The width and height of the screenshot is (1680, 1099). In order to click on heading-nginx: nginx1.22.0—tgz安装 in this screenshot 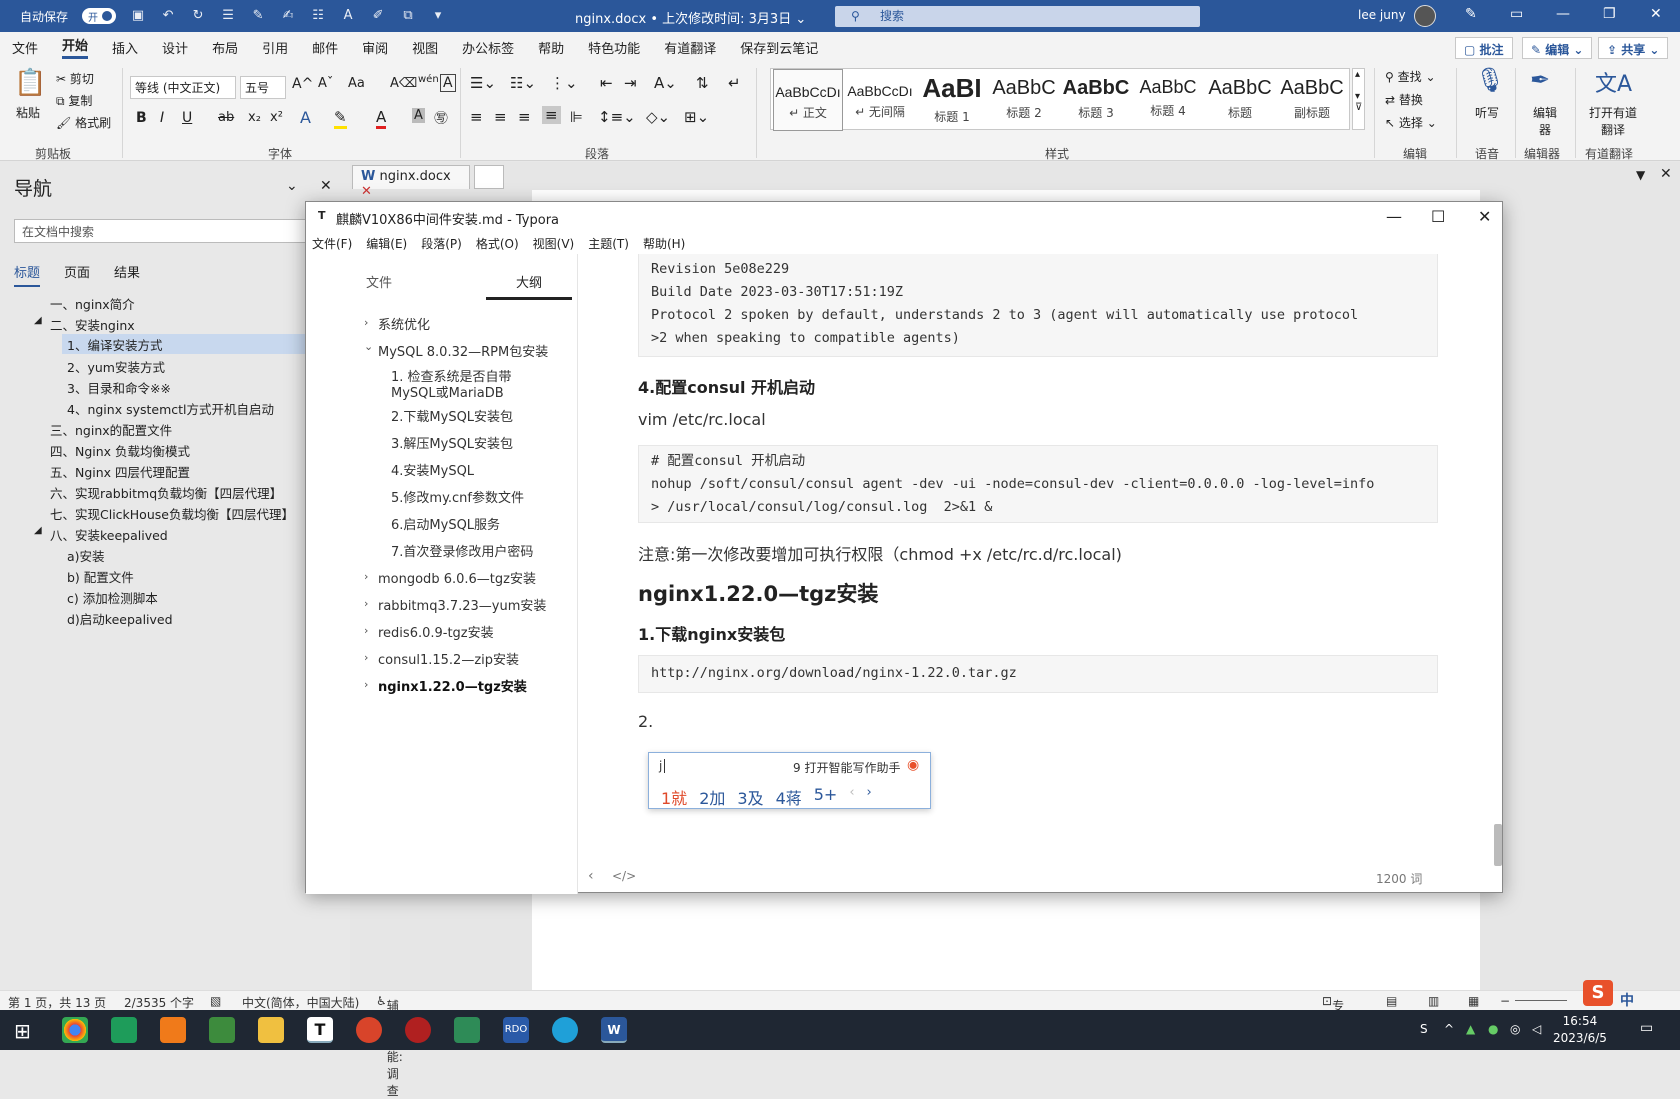, I will do `click(758, 593)`.